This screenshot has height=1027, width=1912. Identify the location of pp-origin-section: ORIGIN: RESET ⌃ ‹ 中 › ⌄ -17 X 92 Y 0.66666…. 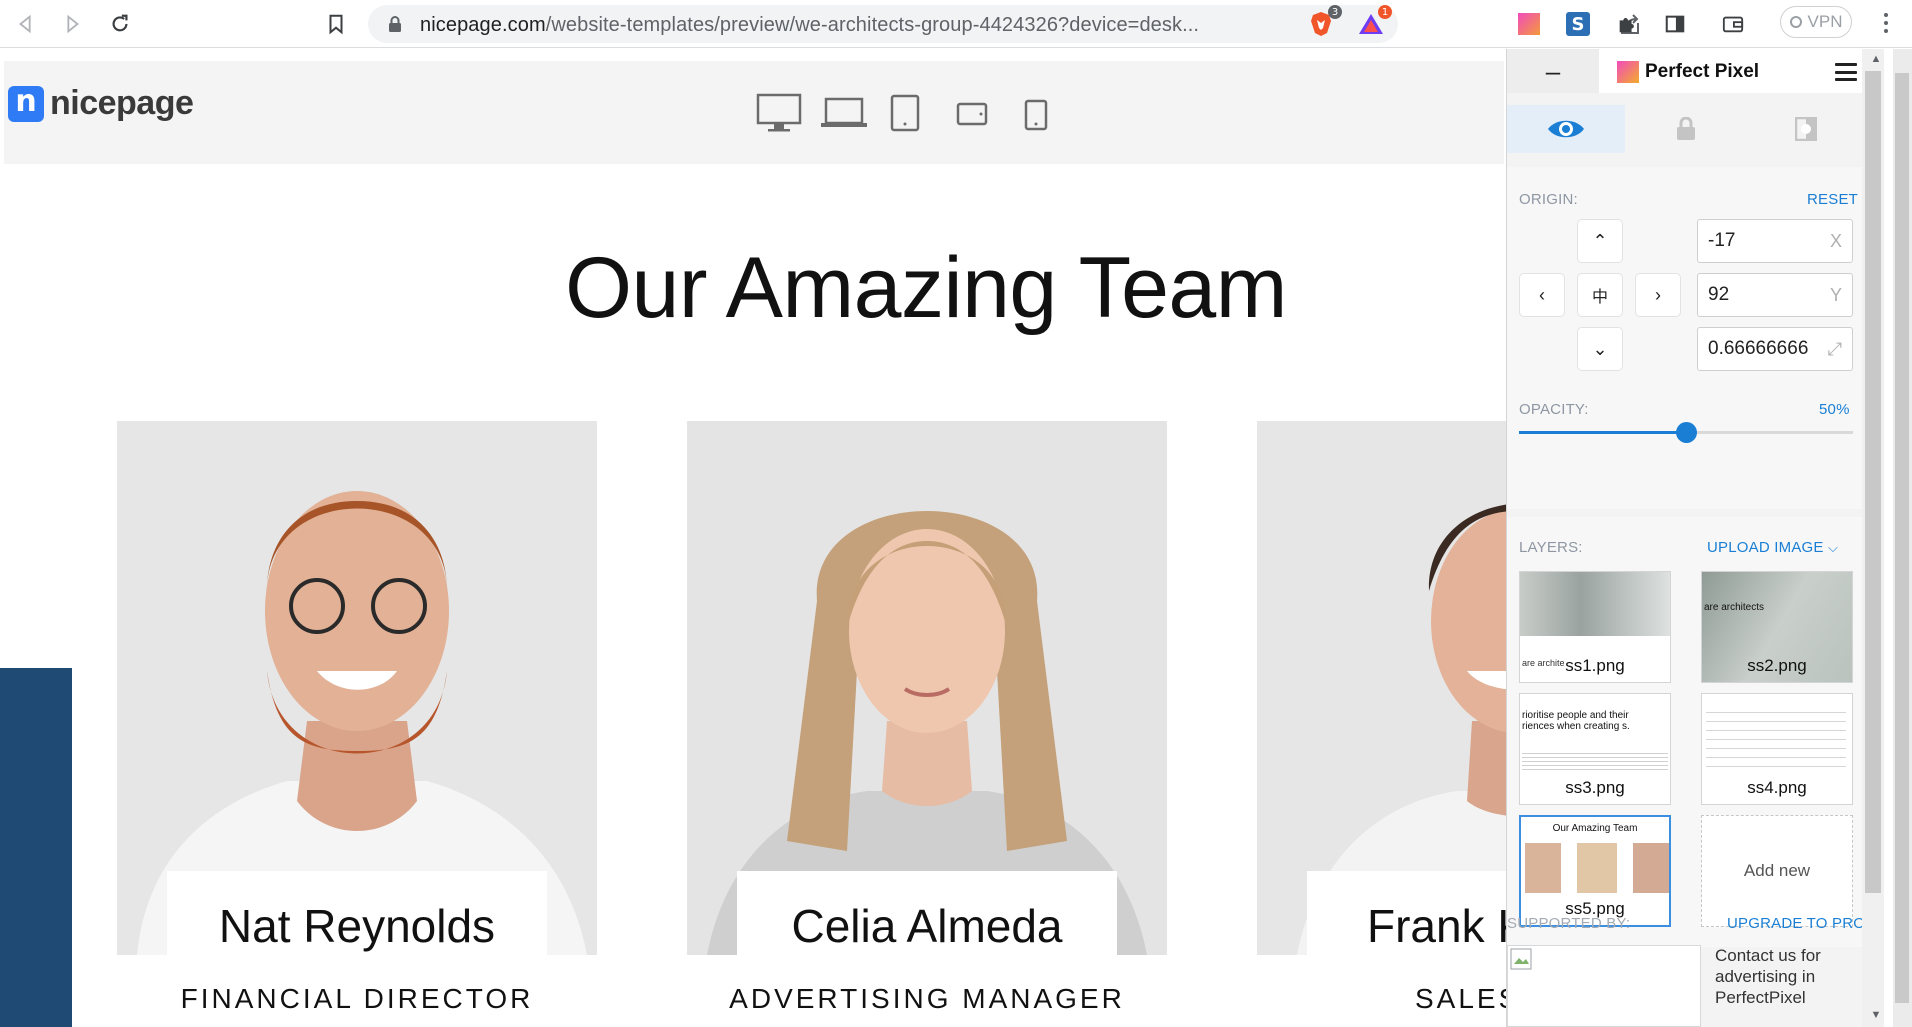
(1687, 338).